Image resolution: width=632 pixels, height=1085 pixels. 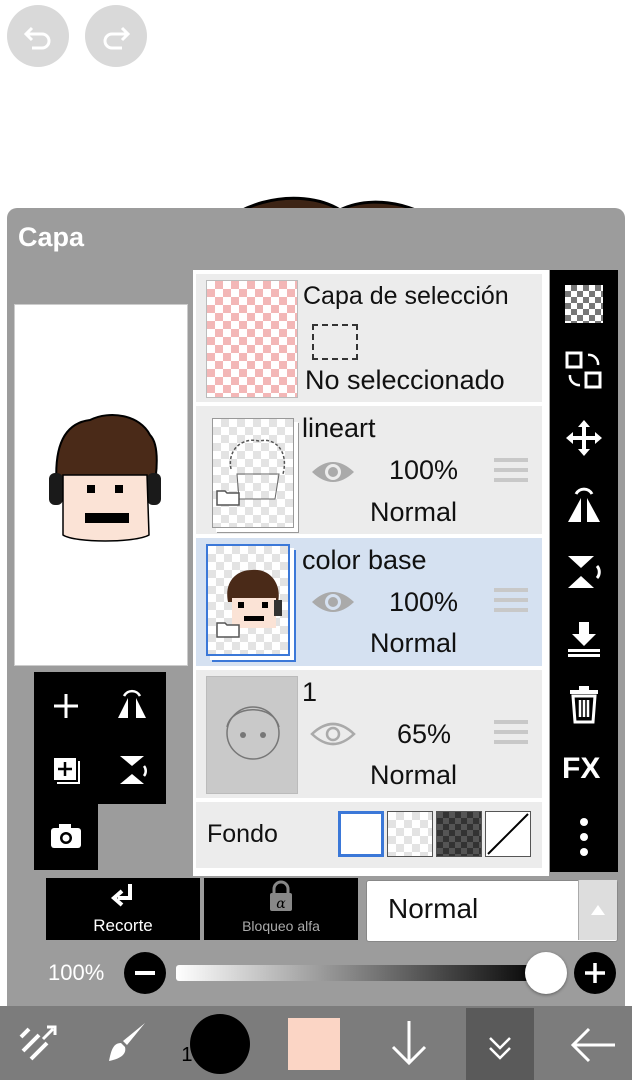 I want to click on flip-layer-horizontal-button, so click(x=132, y=706).